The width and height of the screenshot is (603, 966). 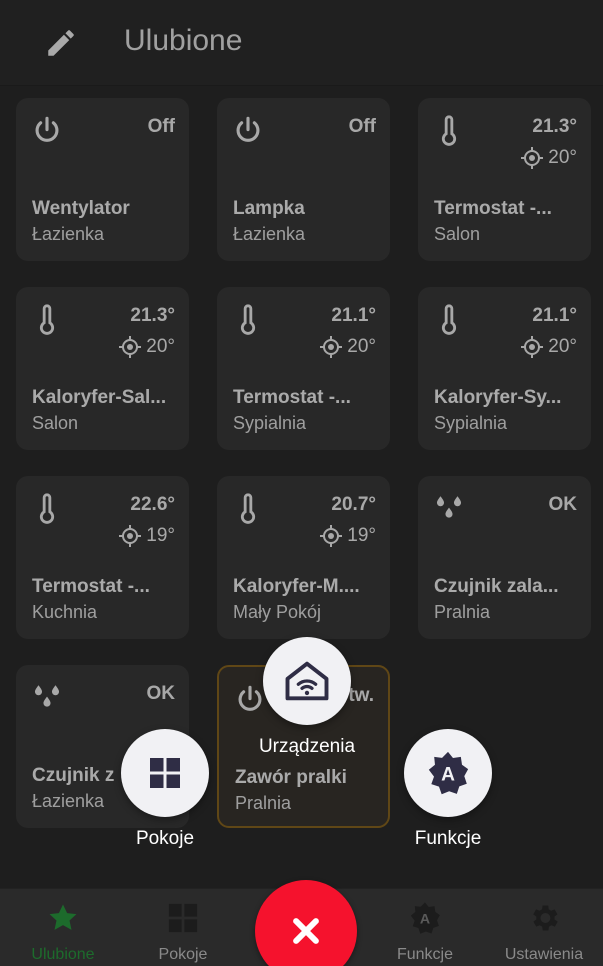 I want to click on fab-rooms: Pokoje, so click(x=165, y=789).